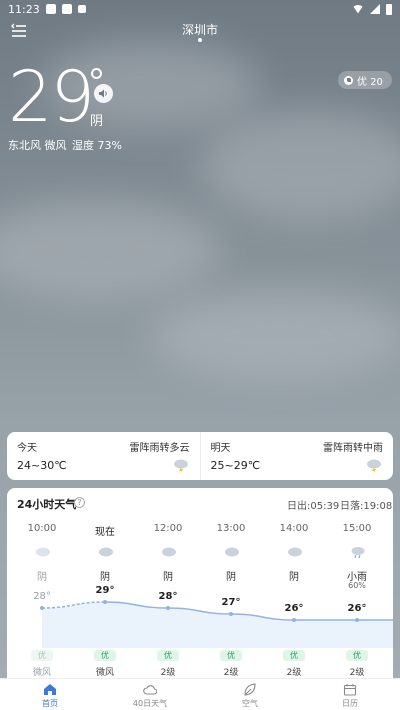  I want to click on current-humidity: 湿度 73%, so click(97, 145).